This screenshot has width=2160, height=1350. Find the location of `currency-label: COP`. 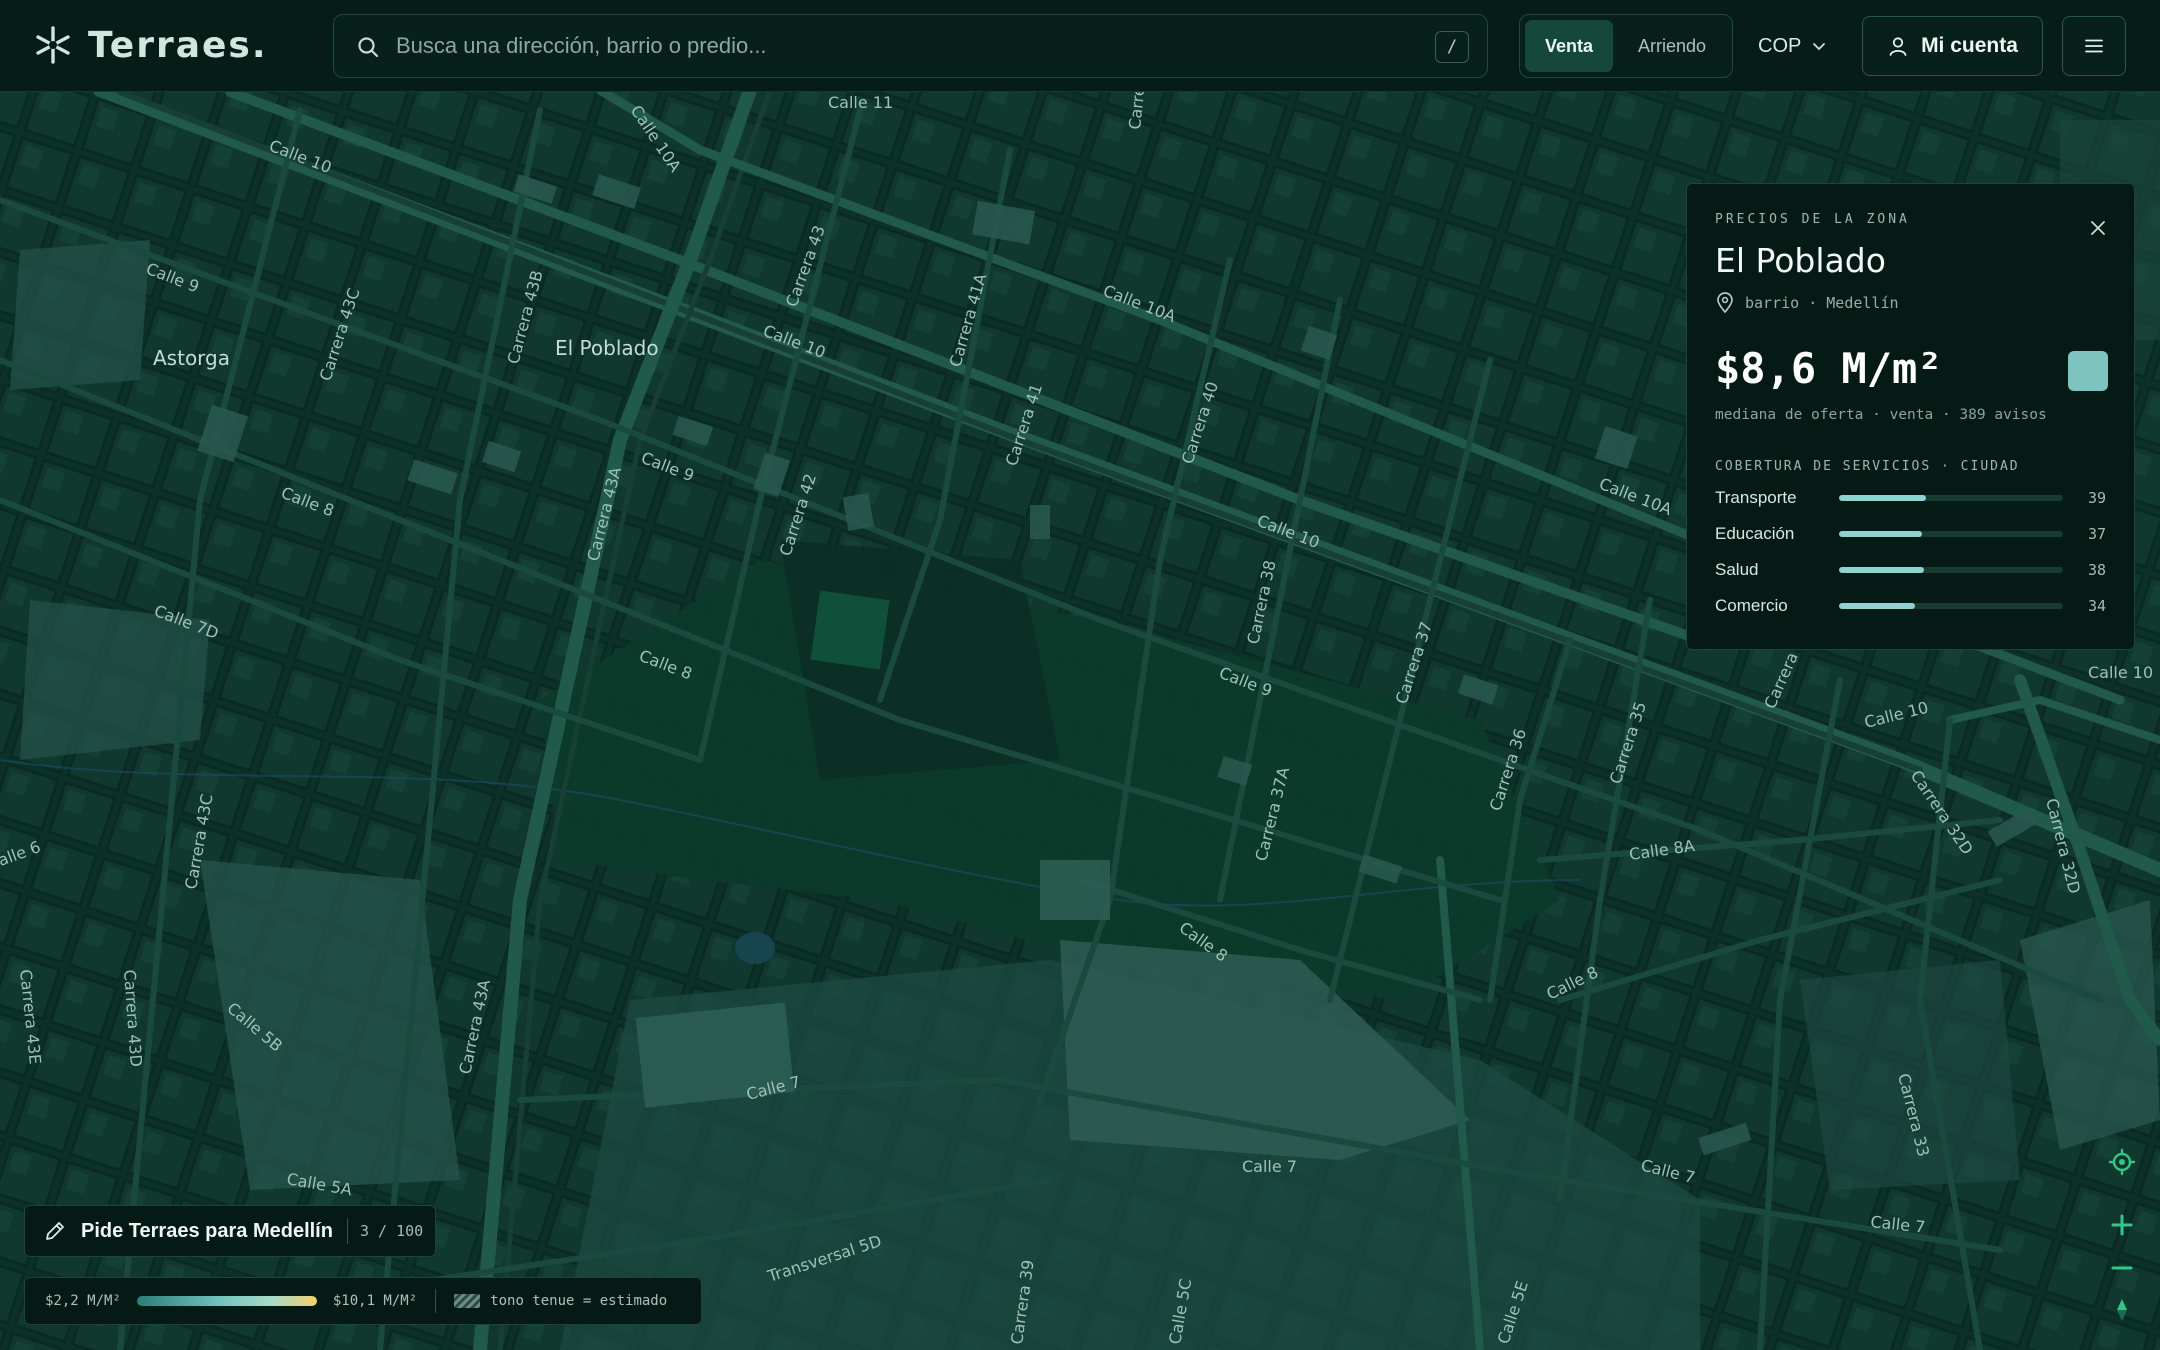

currency-label: COP is located at coordinates (1780, 45).